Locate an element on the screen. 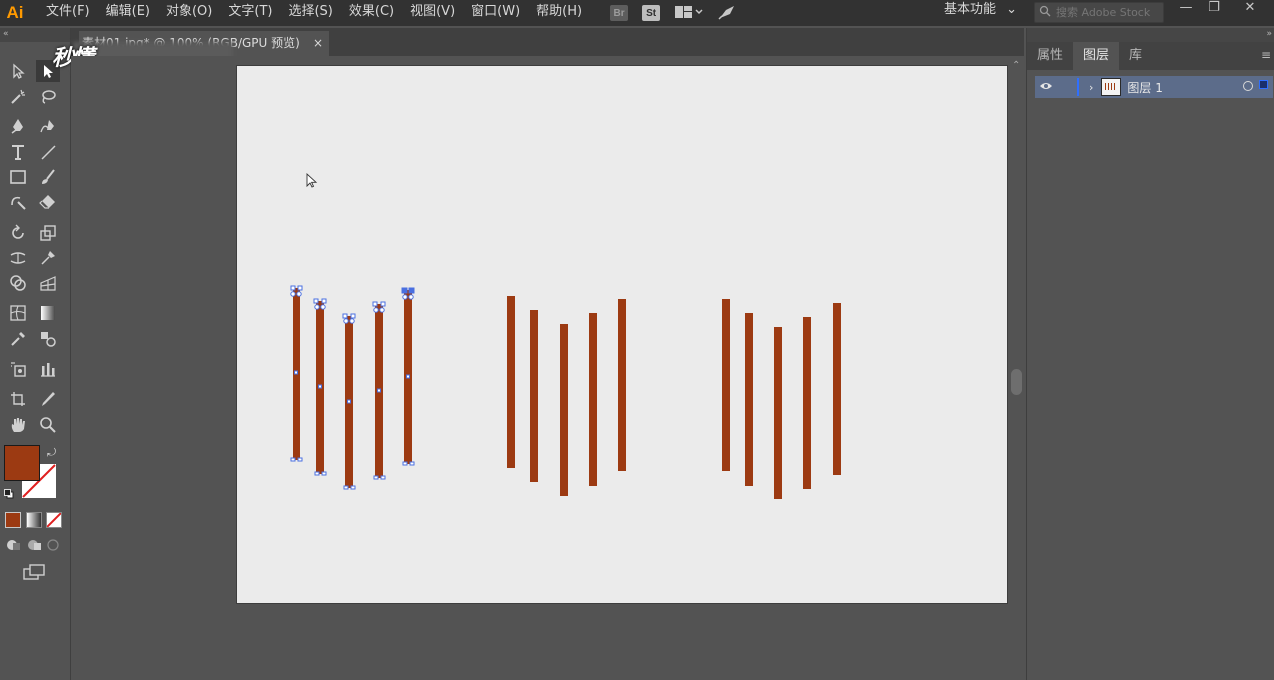 The width and height of the screenshot is (1274, 680). vertical-scrollbar: ⌃ is located at coordinates (1016, 368).